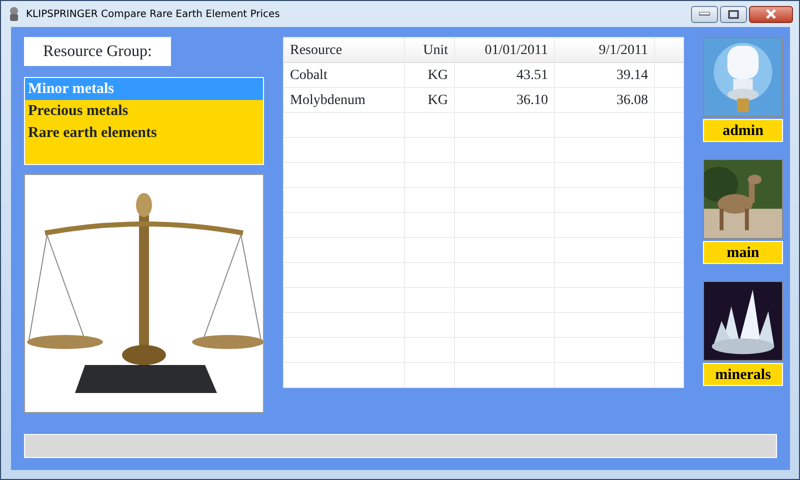  Describe the element at coordinates (144, 111) in the screenshot. I see `list-item: Precious metals` at that location.